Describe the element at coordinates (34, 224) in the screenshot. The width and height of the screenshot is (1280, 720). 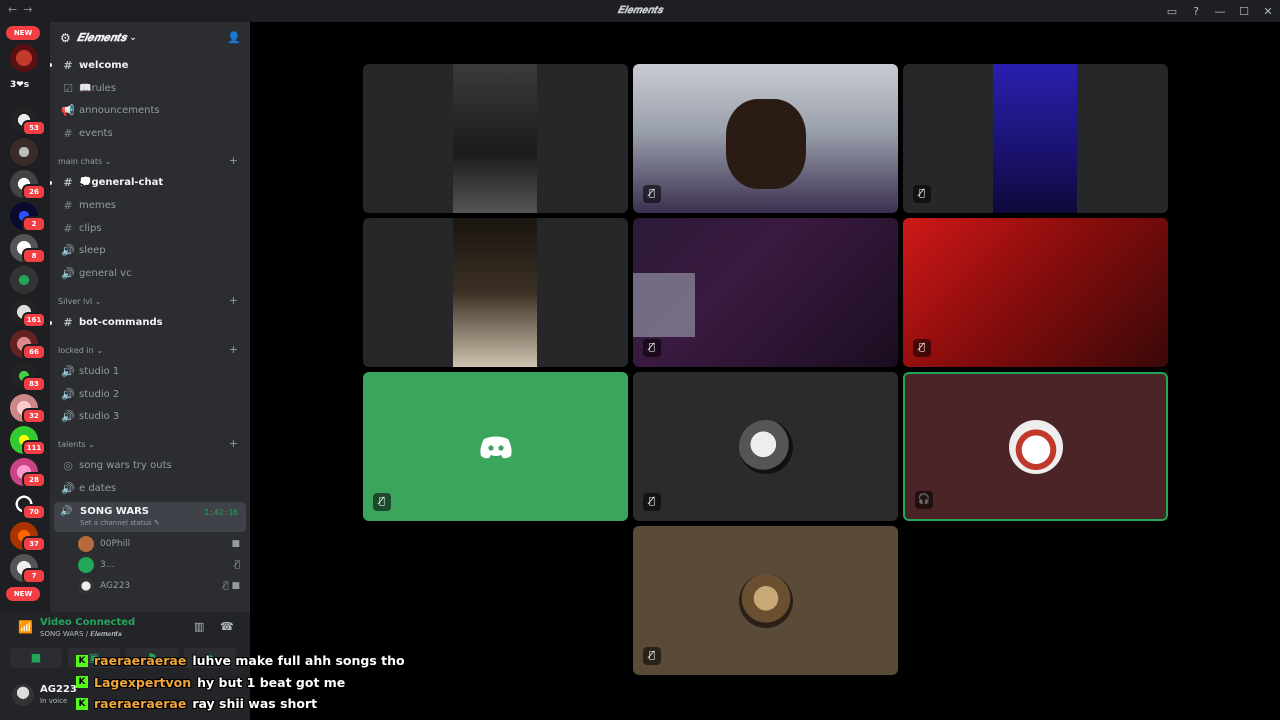
I see `mention-badge: 2` at that location.